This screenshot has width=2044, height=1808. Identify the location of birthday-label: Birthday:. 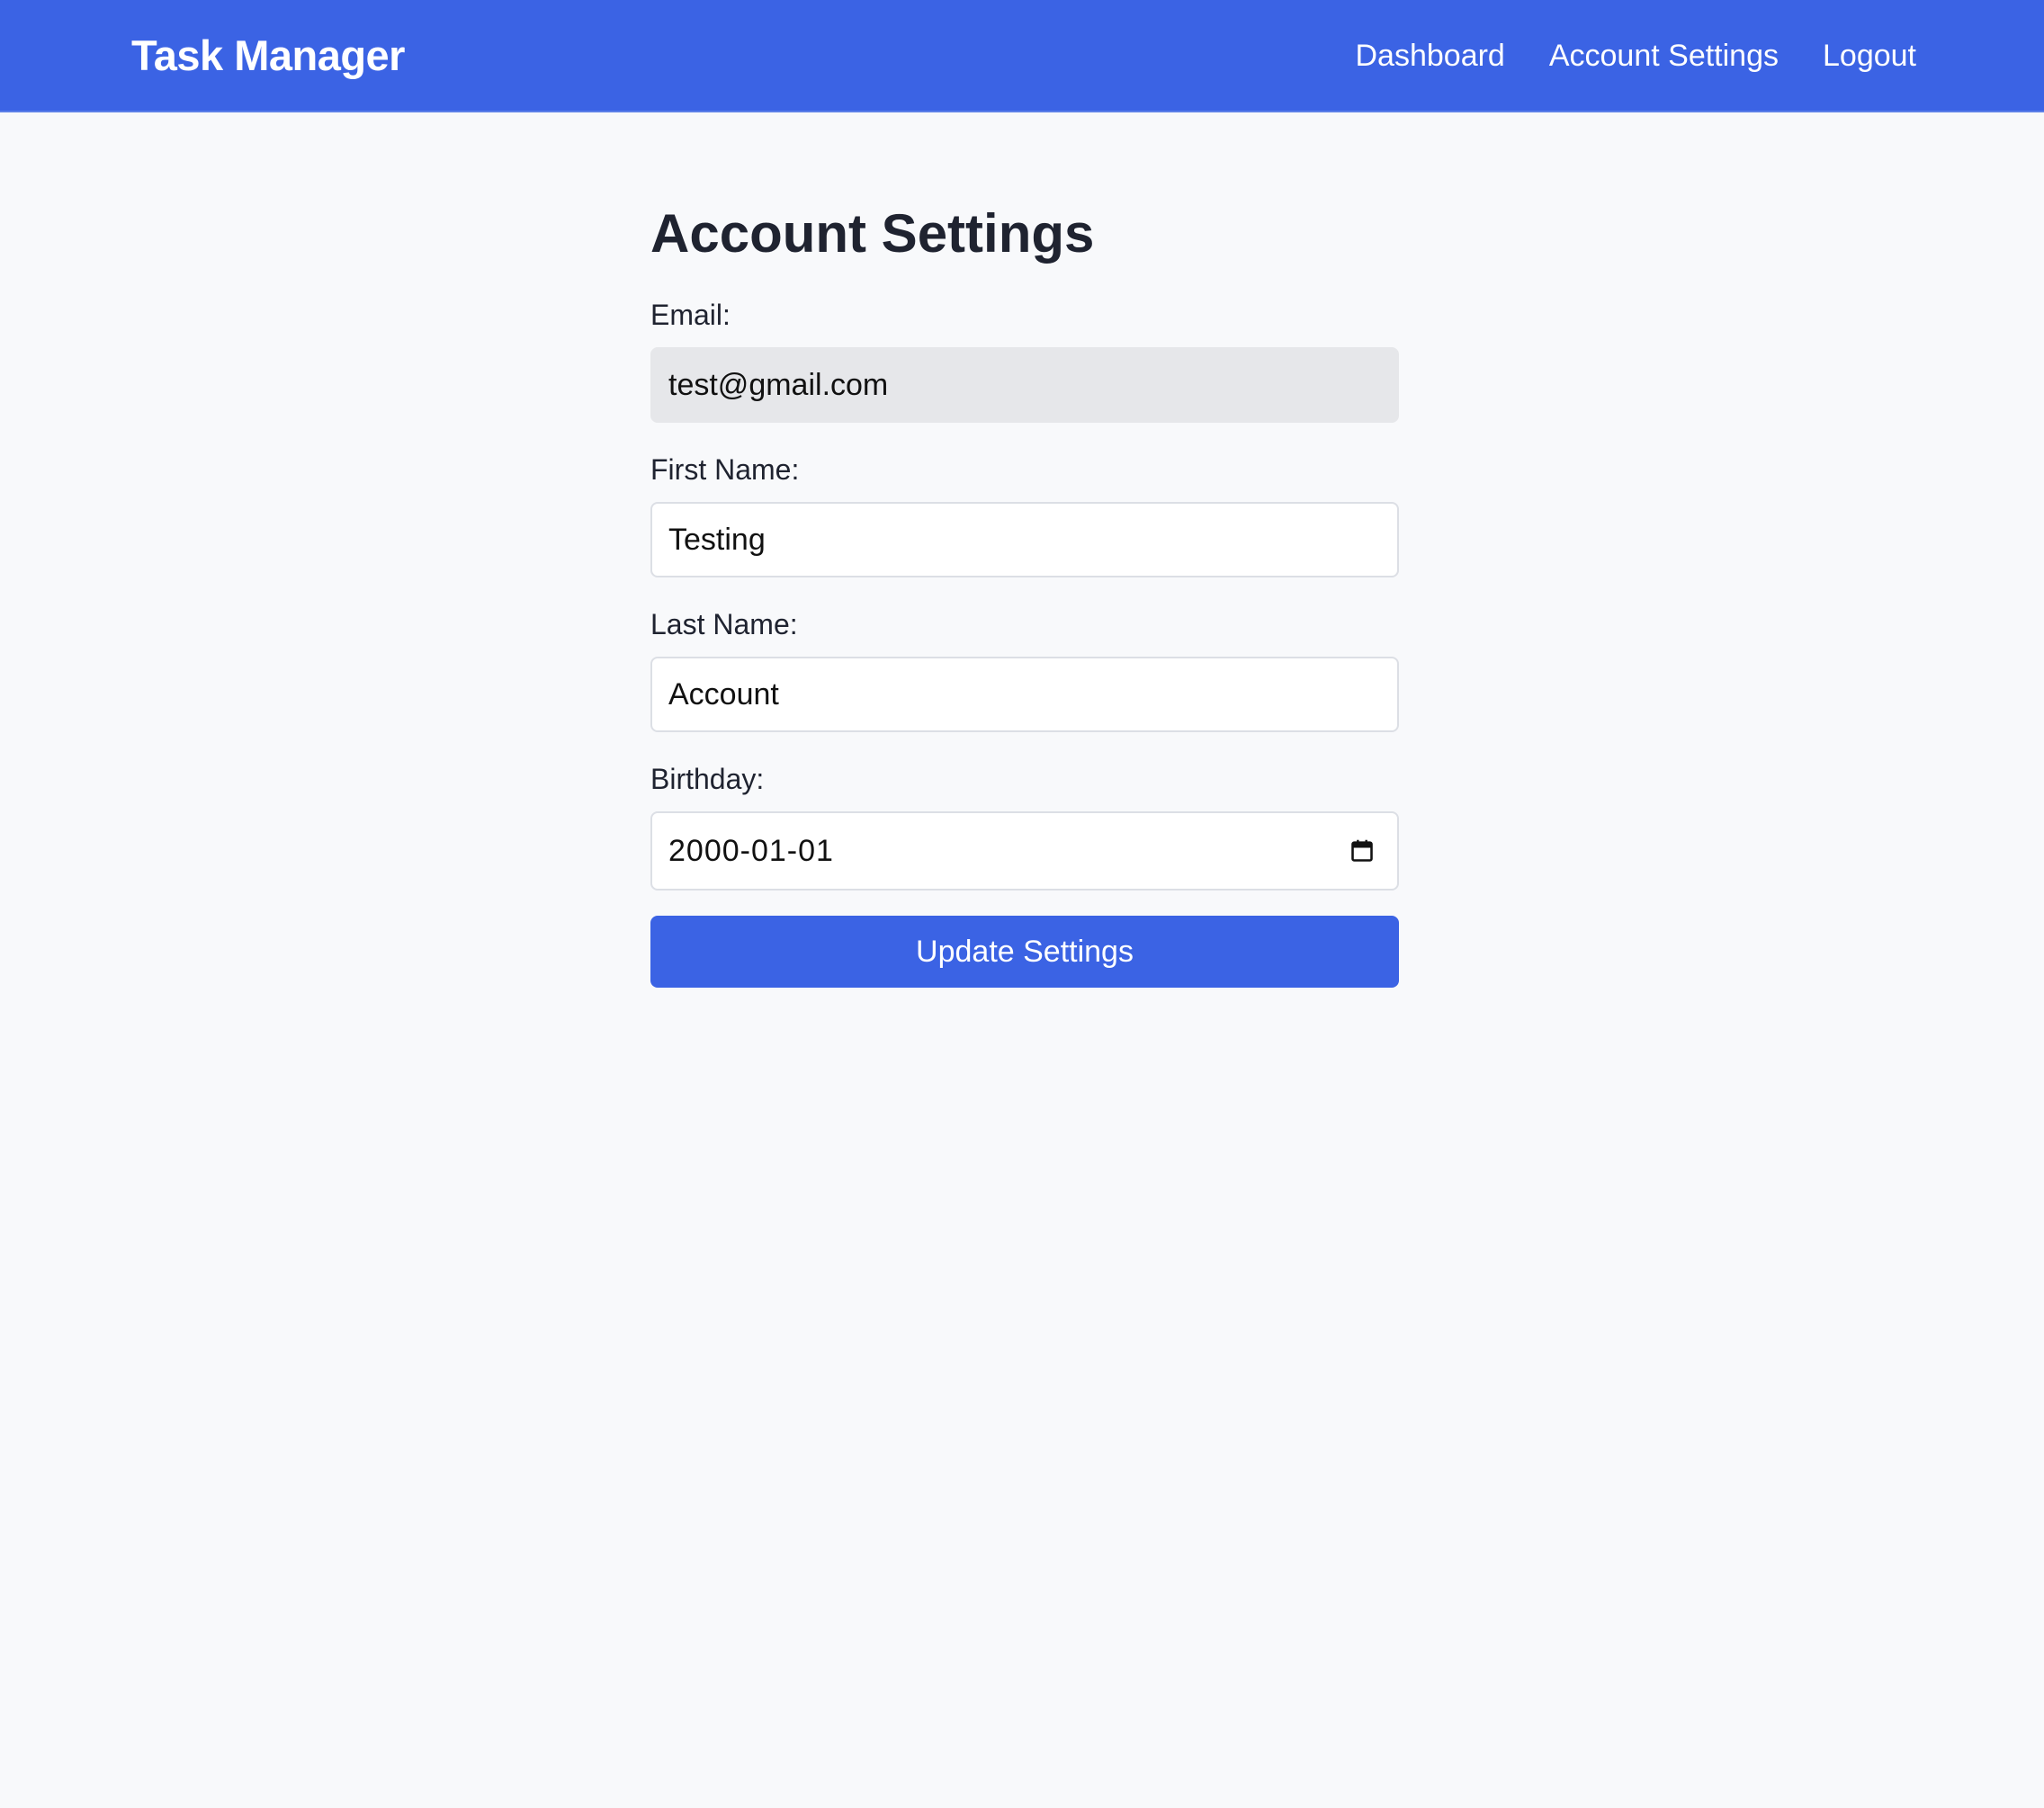
(707, 779).